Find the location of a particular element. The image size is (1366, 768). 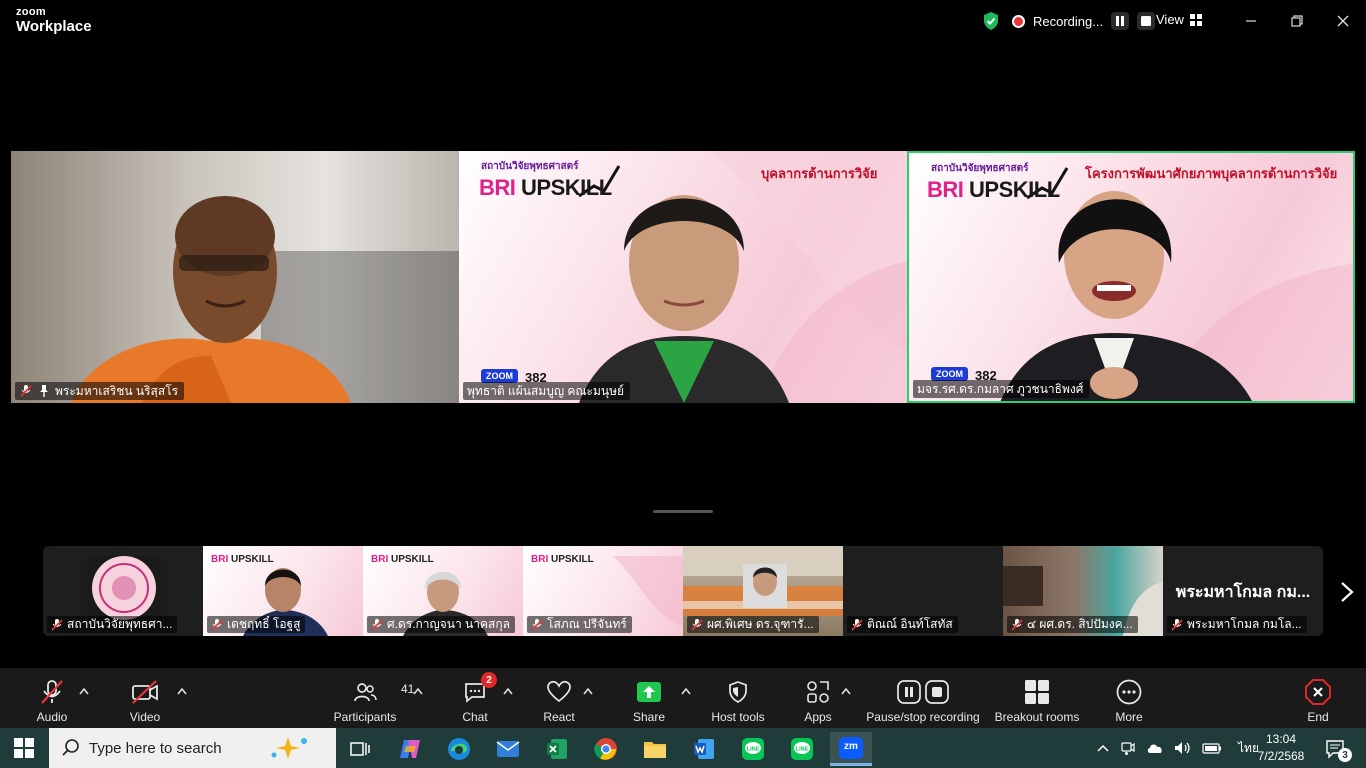

share-options-caret is located at coordinates (686, 691).